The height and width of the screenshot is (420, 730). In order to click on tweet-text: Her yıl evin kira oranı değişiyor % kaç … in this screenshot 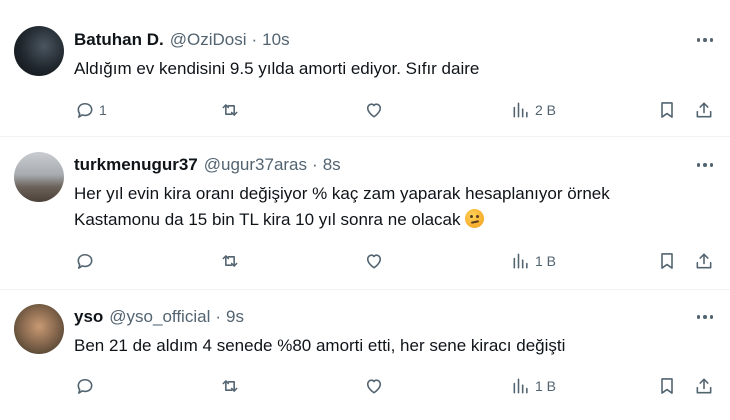, I will do `click(389, 207)`.